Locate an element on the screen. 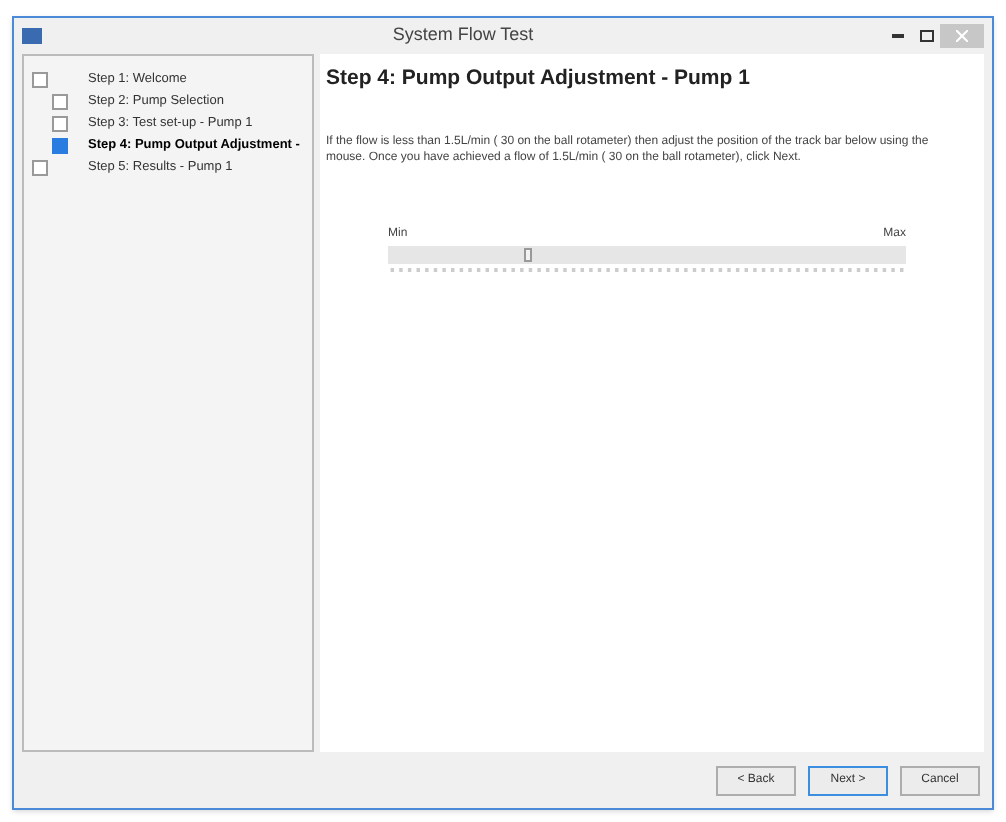 This screenshot has height=822, width=1006. slider-thumb is located at coordinates (527, 254).